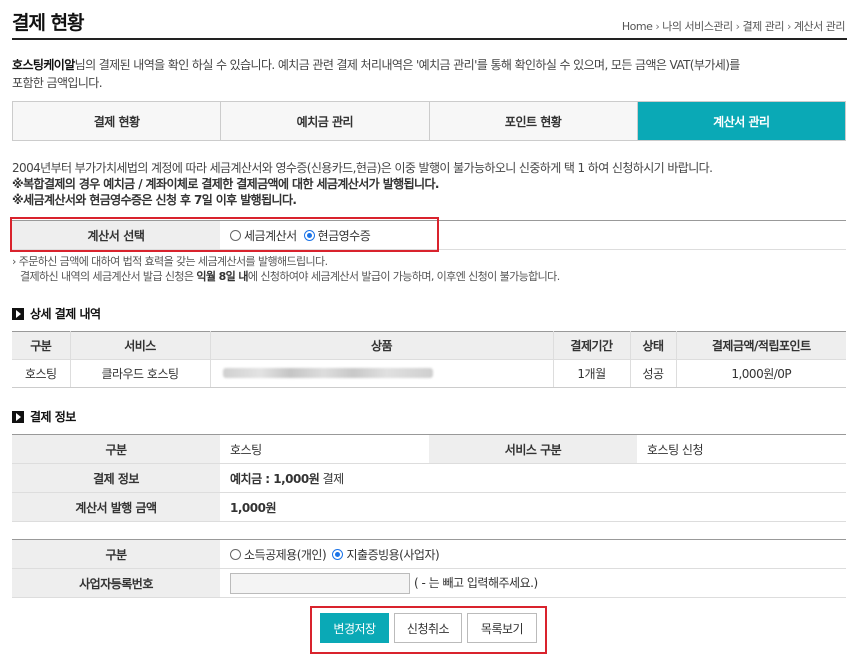  Describe the element at coordinates (592, 373) in the screenshot. I see `cell-period: 1개월` at that location.